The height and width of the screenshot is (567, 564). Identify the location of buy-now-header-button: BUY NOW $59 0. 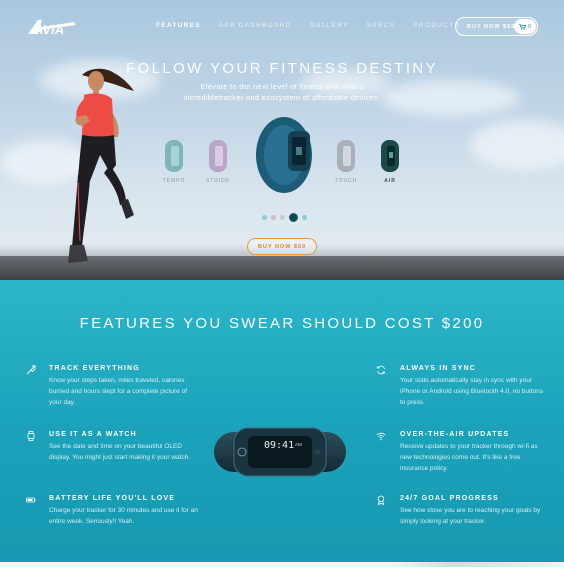
(496, 26).